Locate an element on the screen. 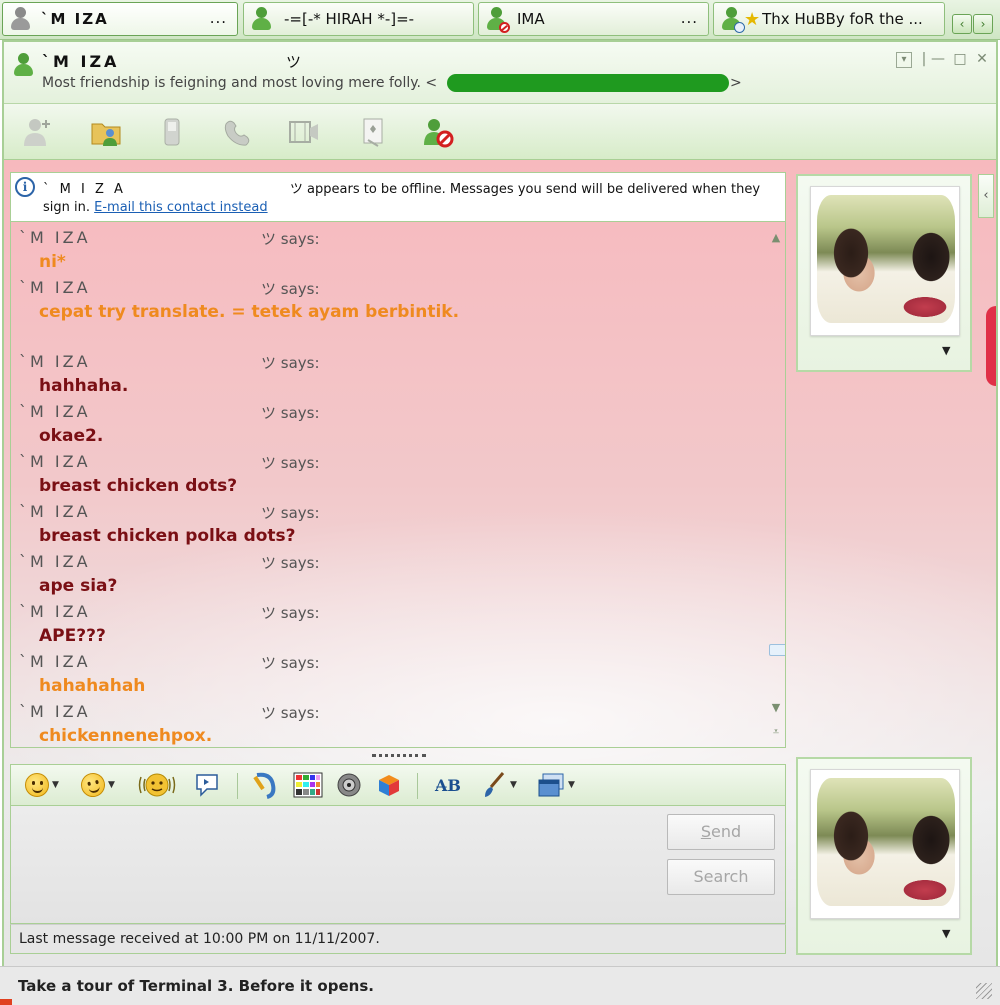  arrow-up-icon: ▲ is located at coordinates (776, 237).